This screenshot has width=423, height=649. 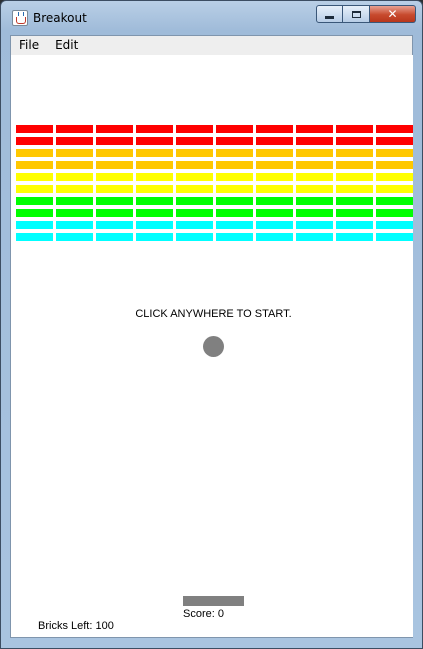 I want to click on ball, so click(x=213, y=346).